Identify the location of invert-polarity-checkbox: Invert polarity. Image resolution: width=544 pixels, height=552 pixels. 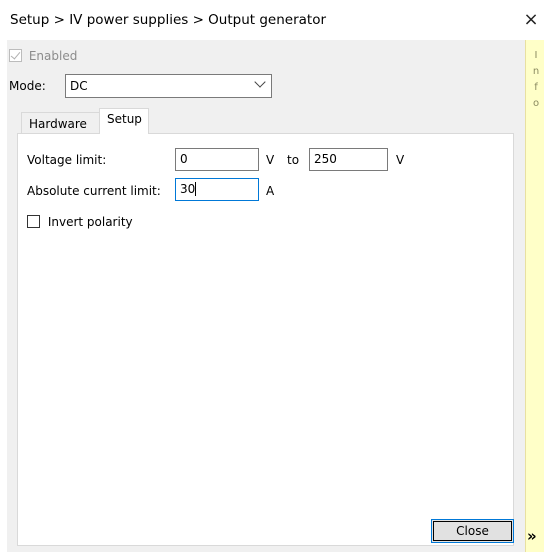
(80, 222).